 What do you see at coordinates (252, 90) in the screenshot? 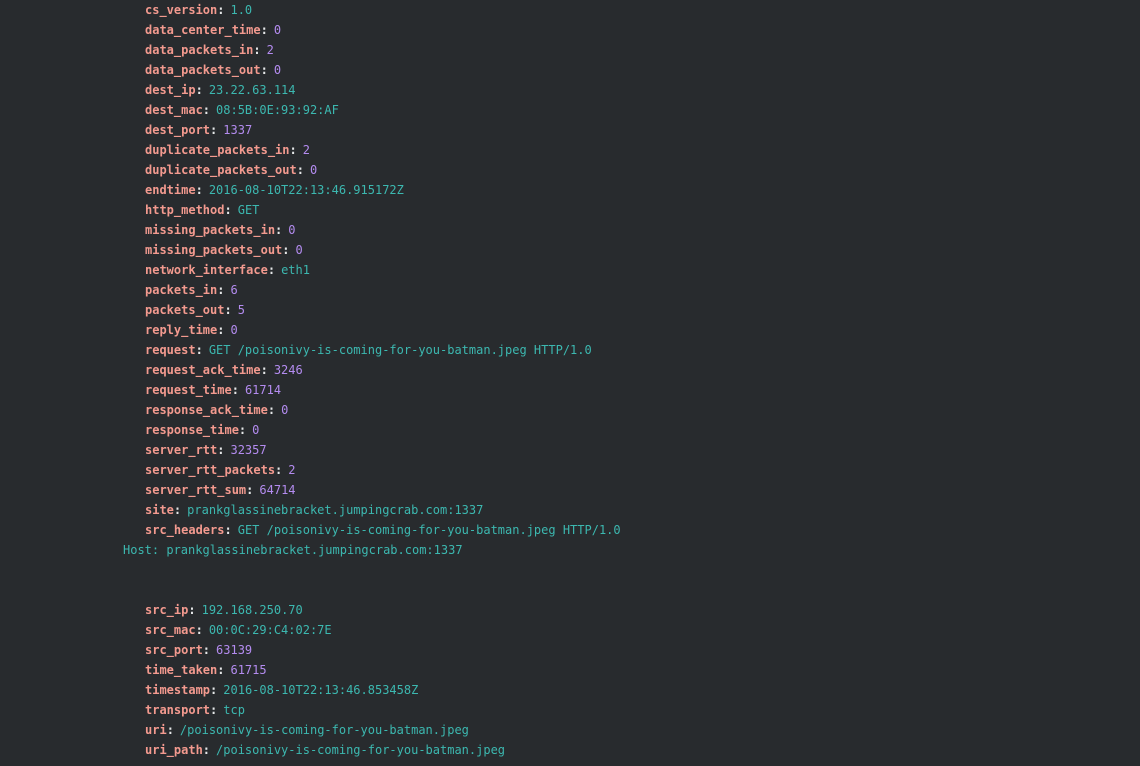
I see `field-value: 23.22.63.114` at bounding box center [252, 90].